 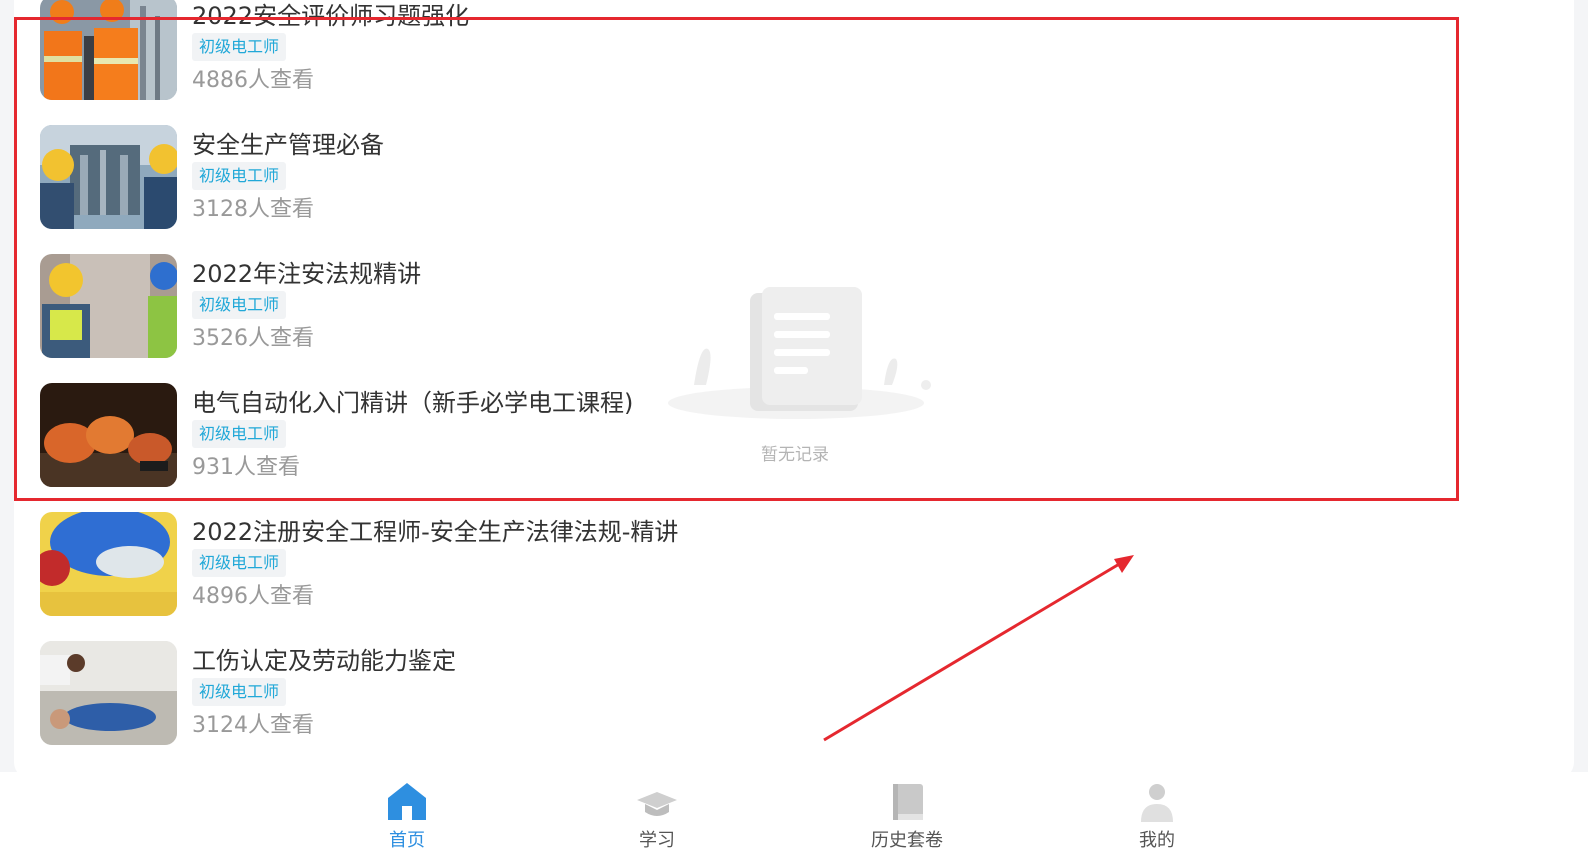 I want to click on course-info: 工伤认定及劳动能力鉴定 初级电工师 3124人查看, so click(x=542, y=693).